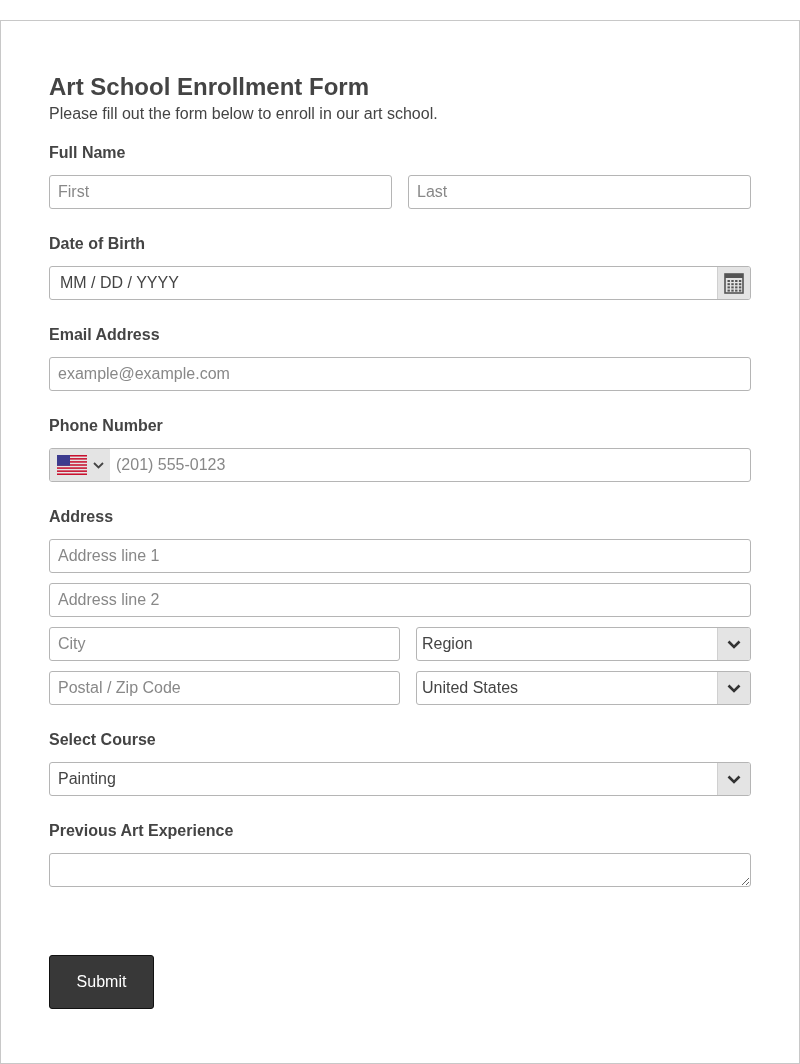  I want to click on text-field: First, so click(220, 192).